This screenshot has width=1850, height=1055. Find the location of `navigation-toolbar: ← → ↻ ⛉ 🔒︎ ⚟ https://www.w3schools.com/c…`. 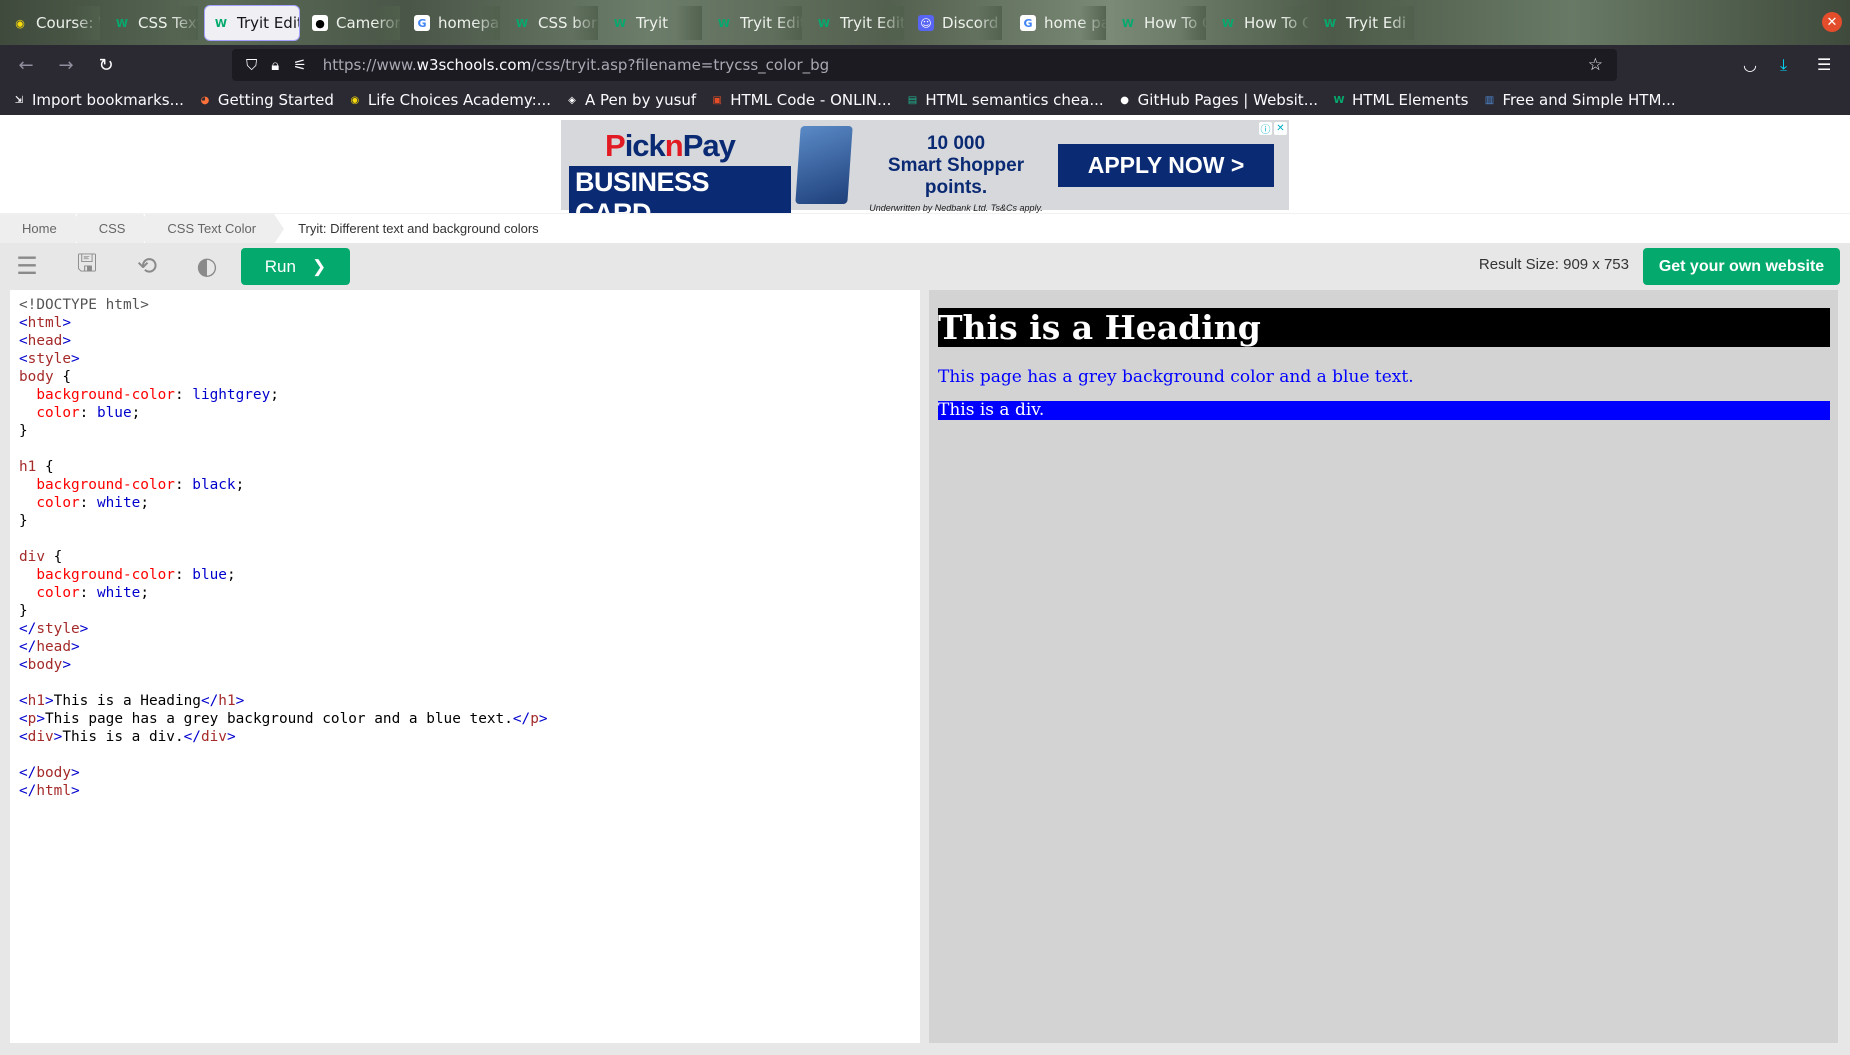

navigation-toolbar: ← → ↻ ⛉ 🔒︎ ⚟ https://www.w3schools.com/c… is located at coordinates (925, 65).